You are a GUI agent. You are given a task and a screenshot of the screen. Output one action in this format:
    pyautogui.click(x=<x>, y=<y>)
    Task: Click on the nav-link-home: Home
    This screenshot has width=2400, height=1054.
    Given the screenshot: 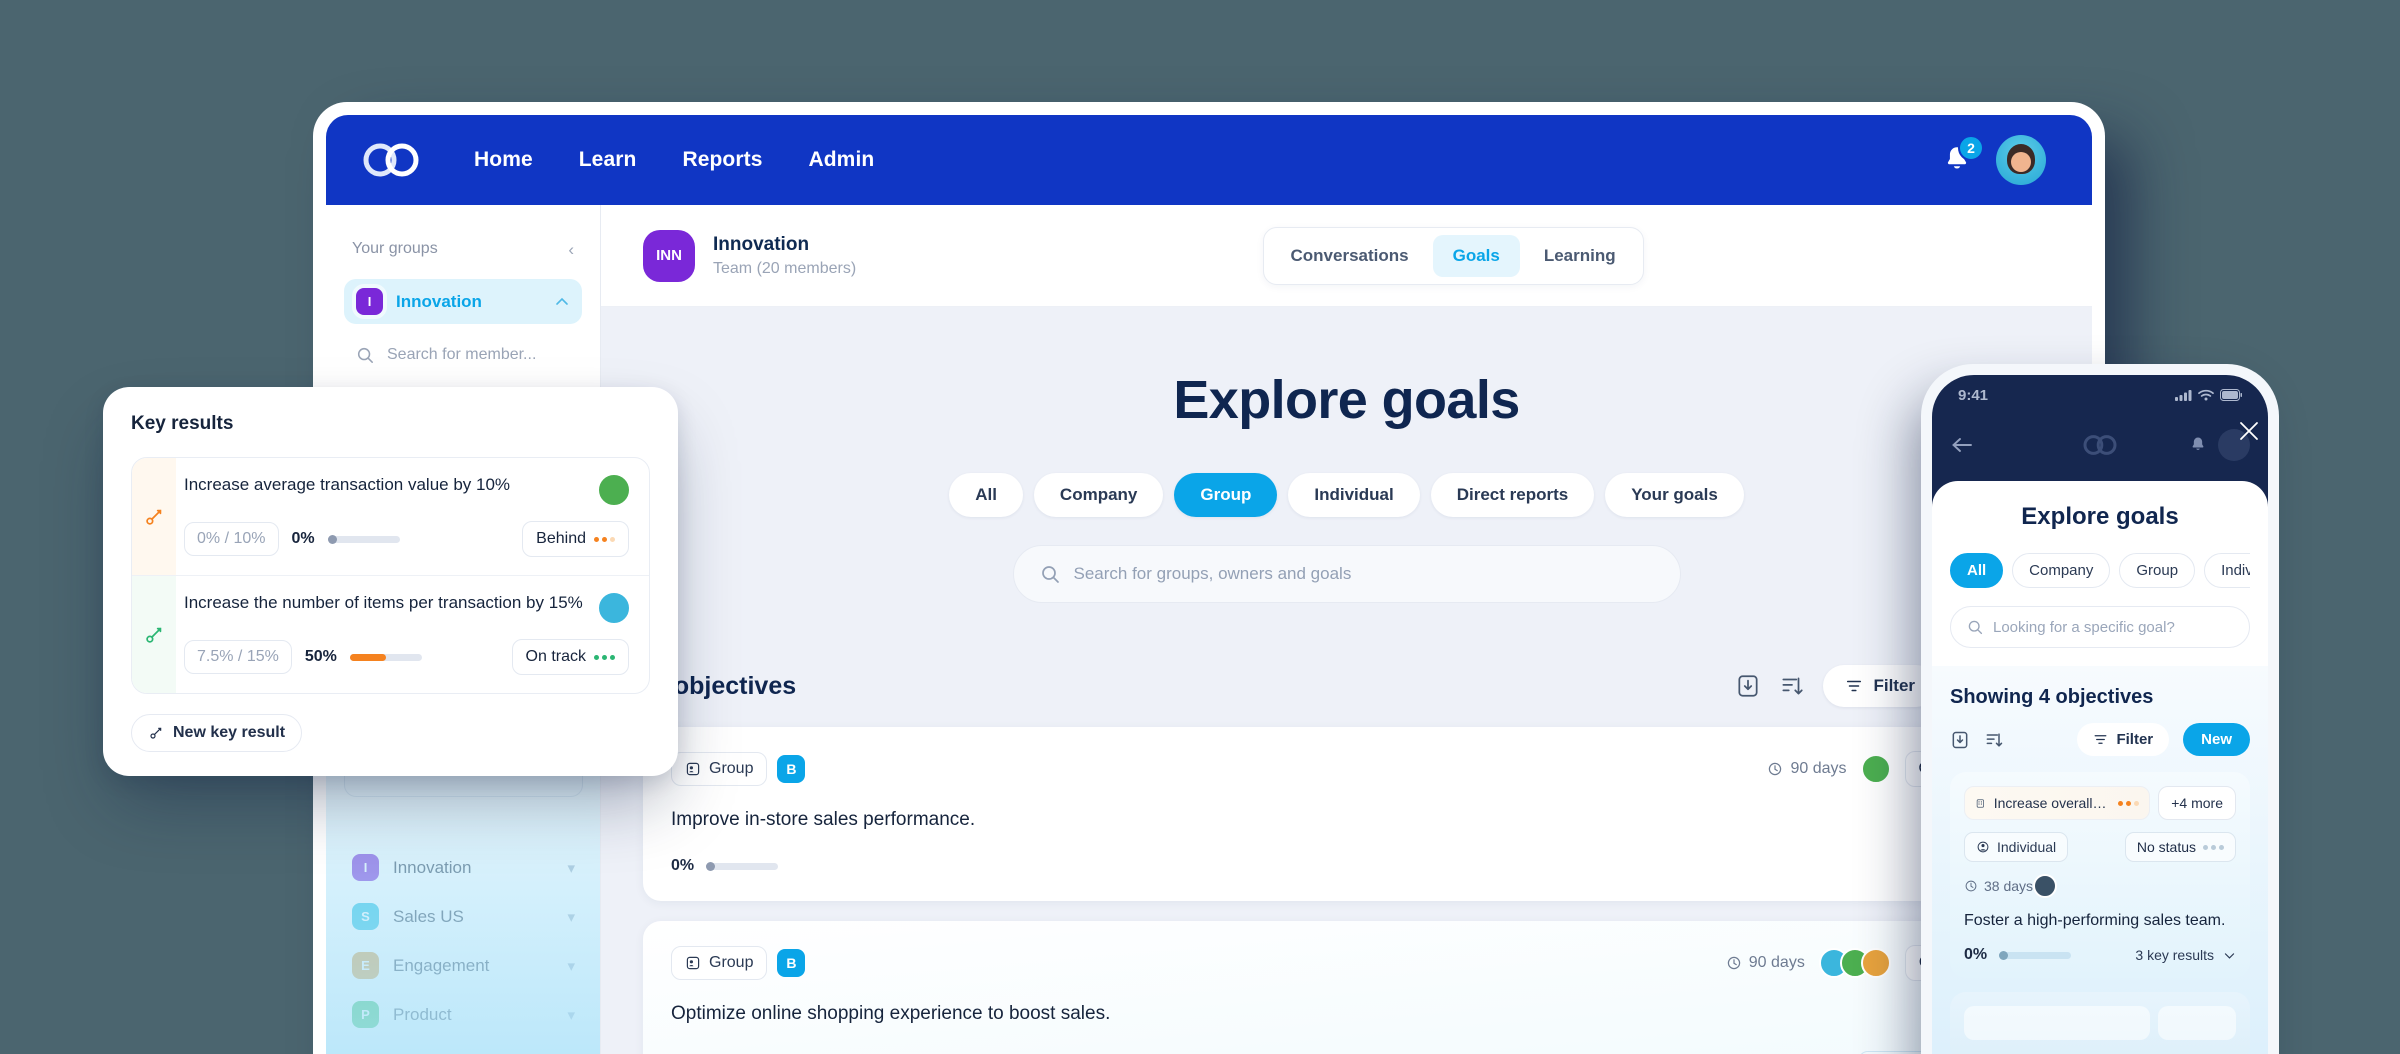 What is the action you would take?
    pyautogui.click(x=503, y=160)
    